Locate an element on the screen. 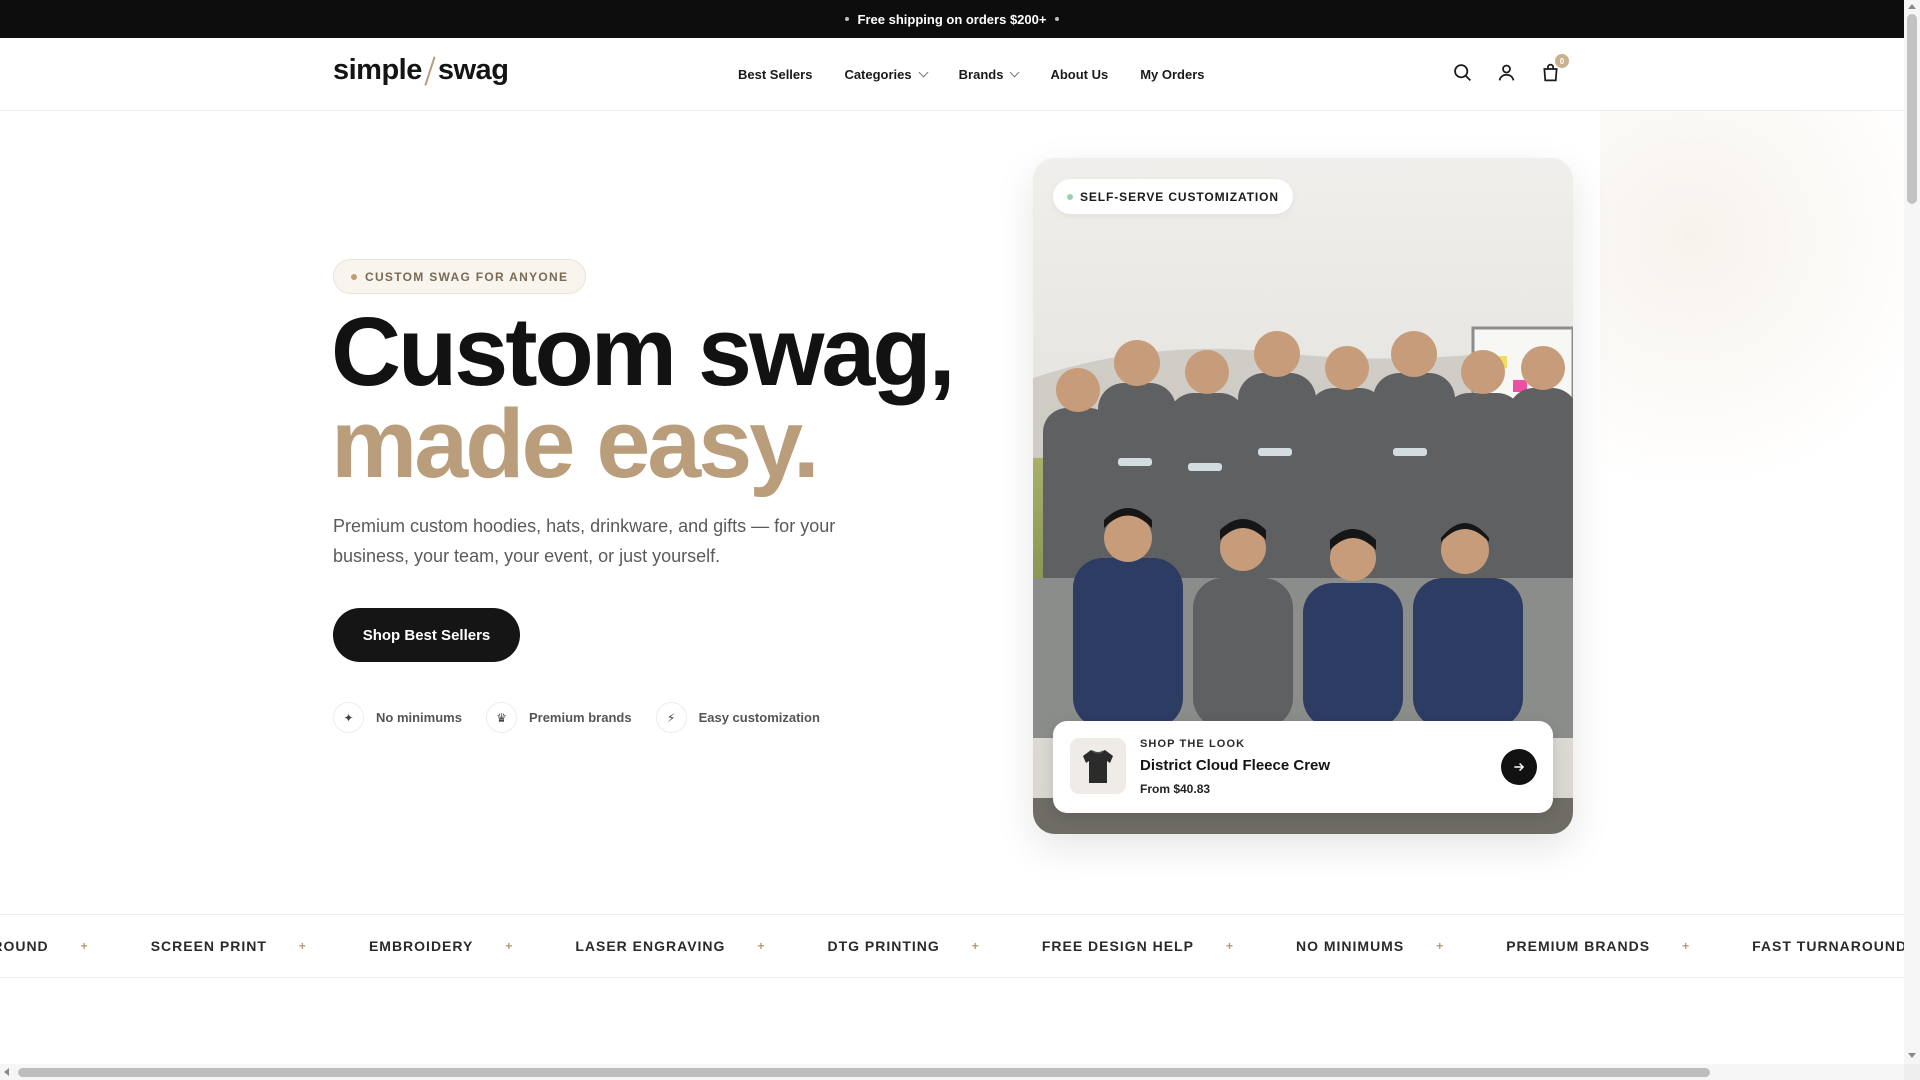 The image size is (1920, 1080). nav-my-orders: My Orders is located at coordinates (1172, 74).